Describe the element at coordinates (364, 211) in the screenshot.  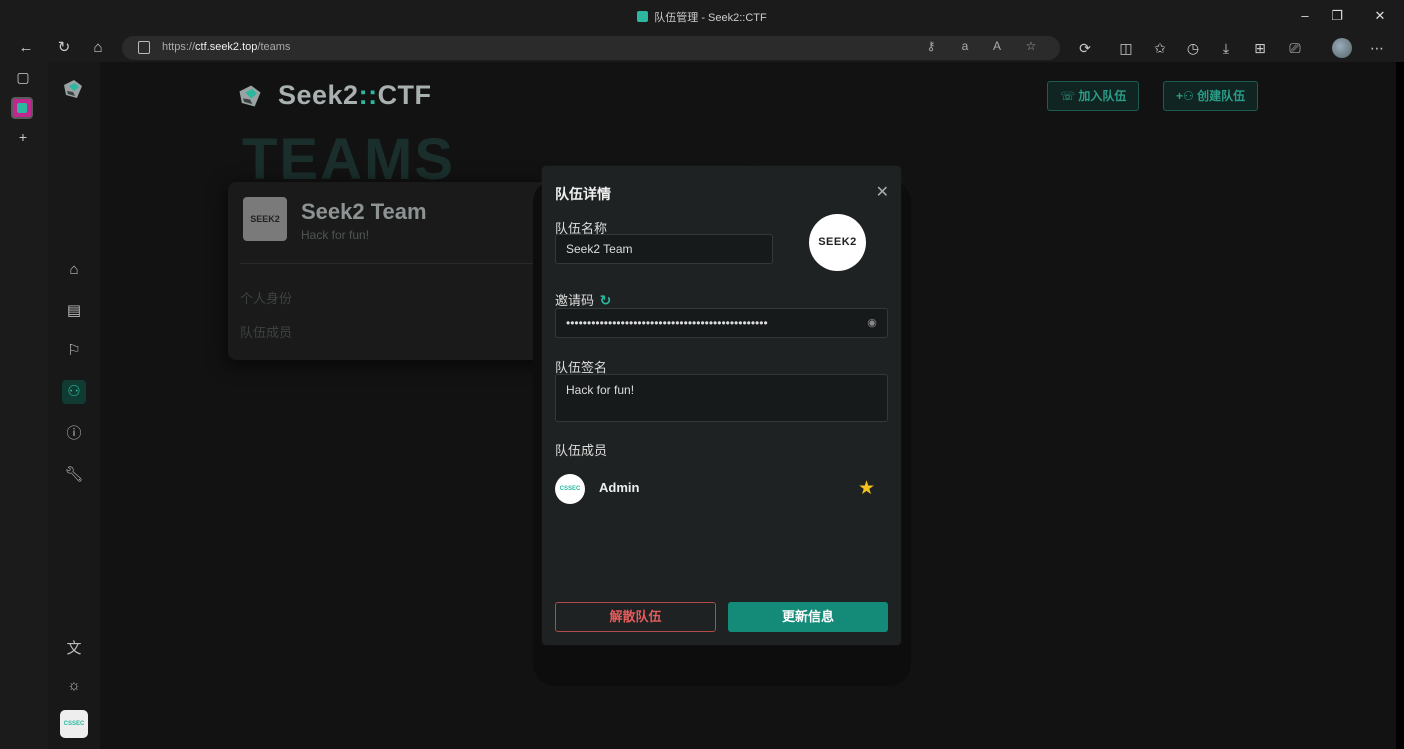
I see `team-name: Seek2 Team` at that location.